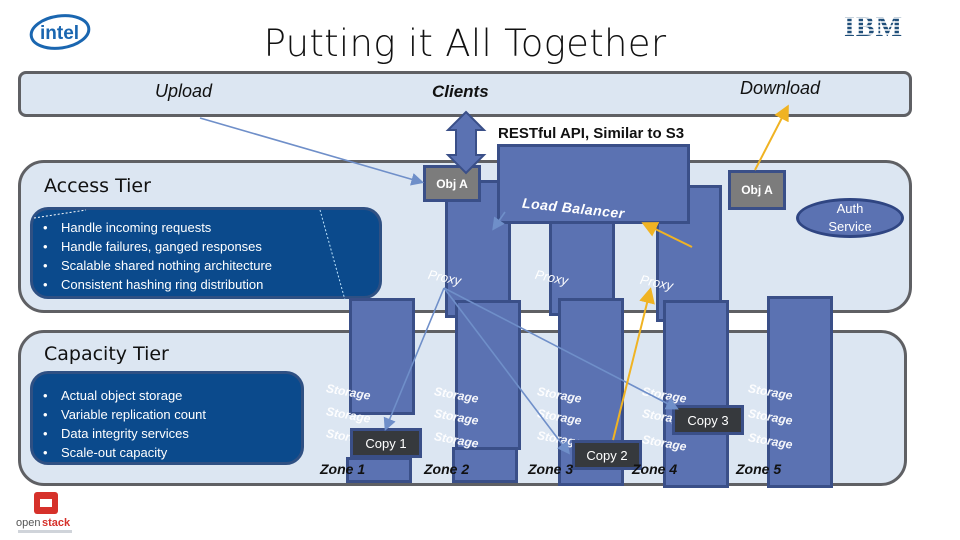 The image size is (960, 540). I want to click on zone-label: Zone 4, so click(655, 469).